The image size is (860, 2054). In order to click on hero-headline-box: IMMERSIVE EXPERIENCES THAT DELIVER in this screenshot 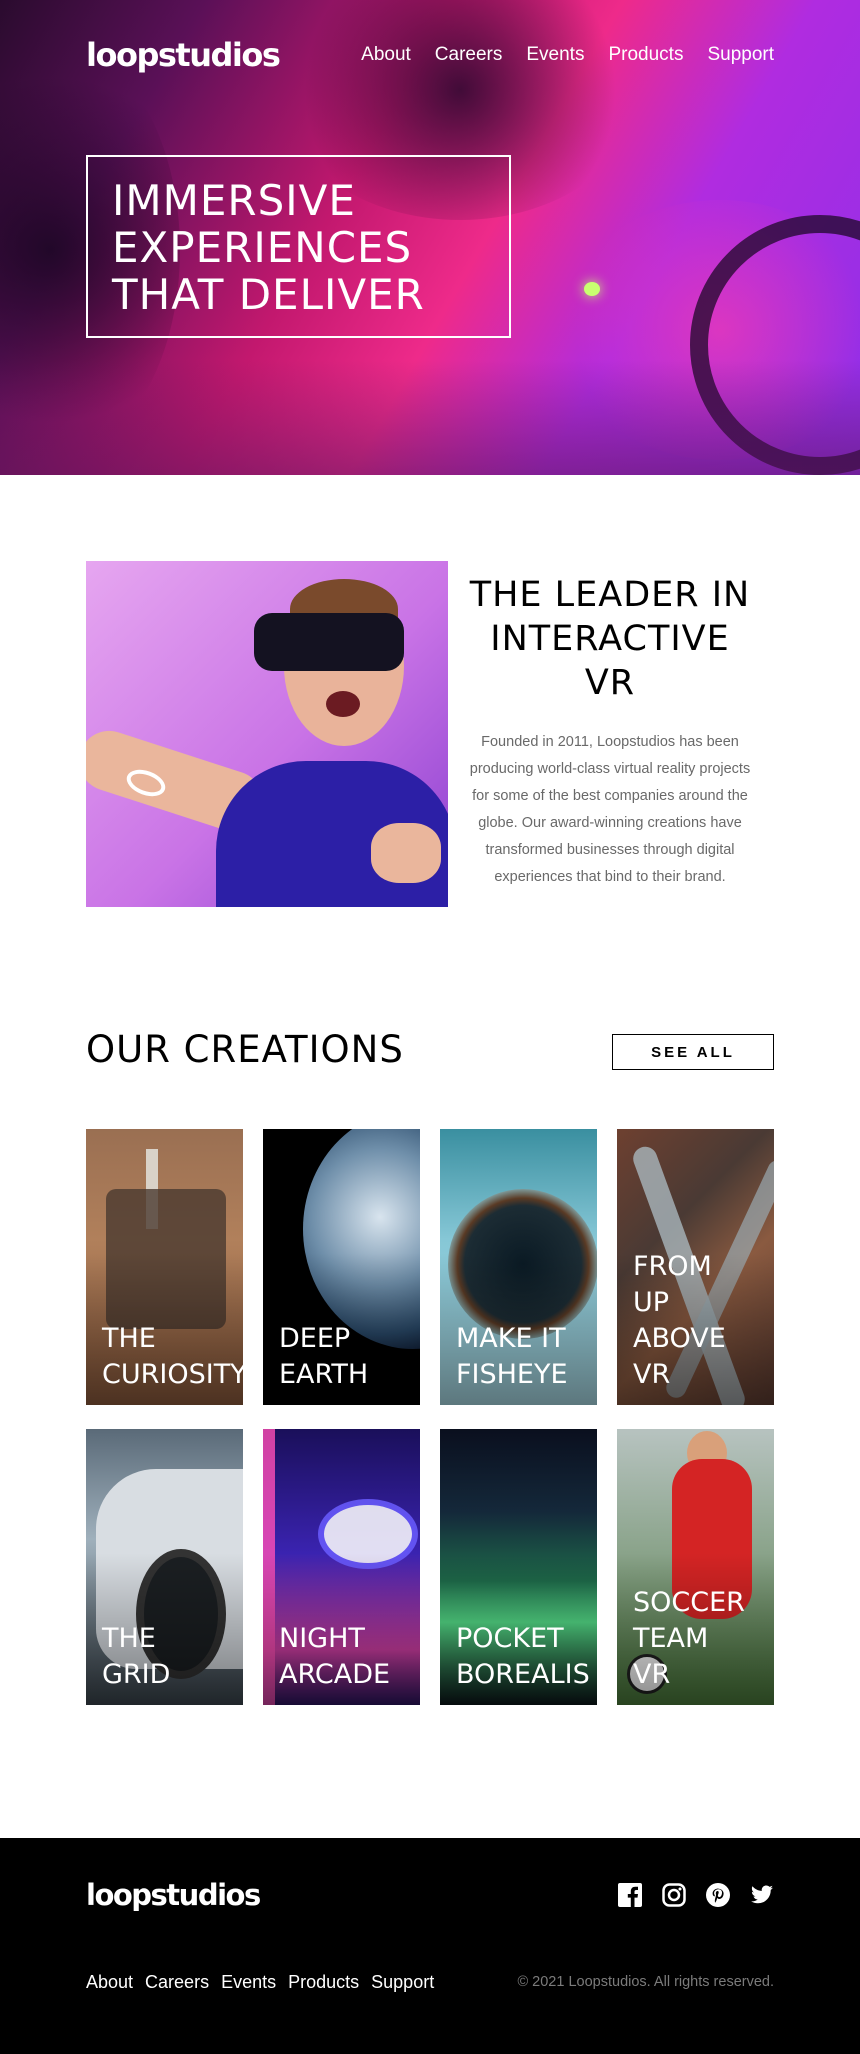, I will do `click(298, 246)`.